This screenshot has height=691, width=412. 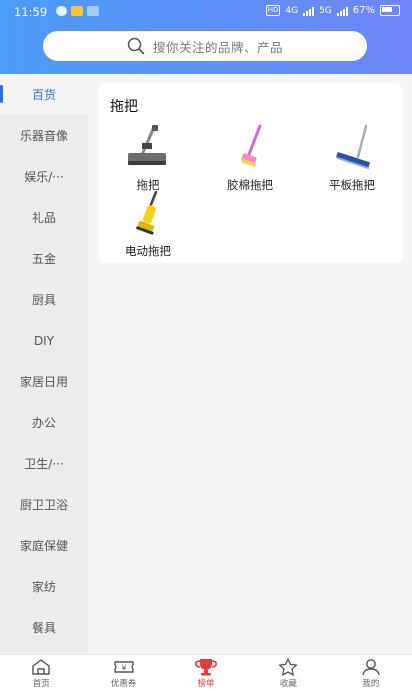 I want to click on sidebar-item-label: 厨具, so click(x=43, y=300).